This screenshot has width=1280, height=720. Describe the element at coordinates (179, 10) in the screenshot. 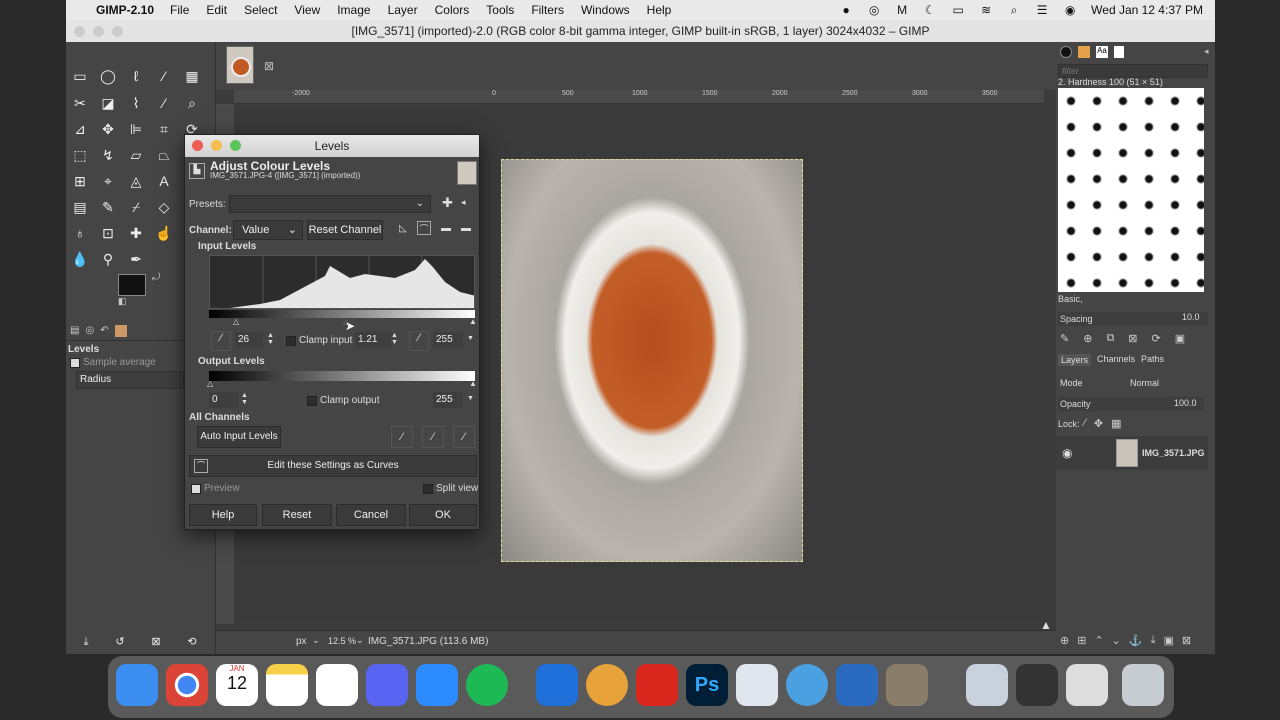

I see `menu-file: File` at that location.